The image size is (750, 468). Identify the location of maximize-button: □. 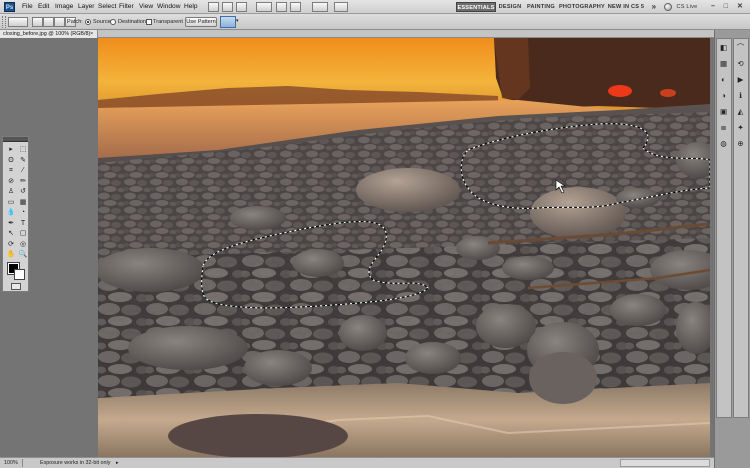
(726, 7).